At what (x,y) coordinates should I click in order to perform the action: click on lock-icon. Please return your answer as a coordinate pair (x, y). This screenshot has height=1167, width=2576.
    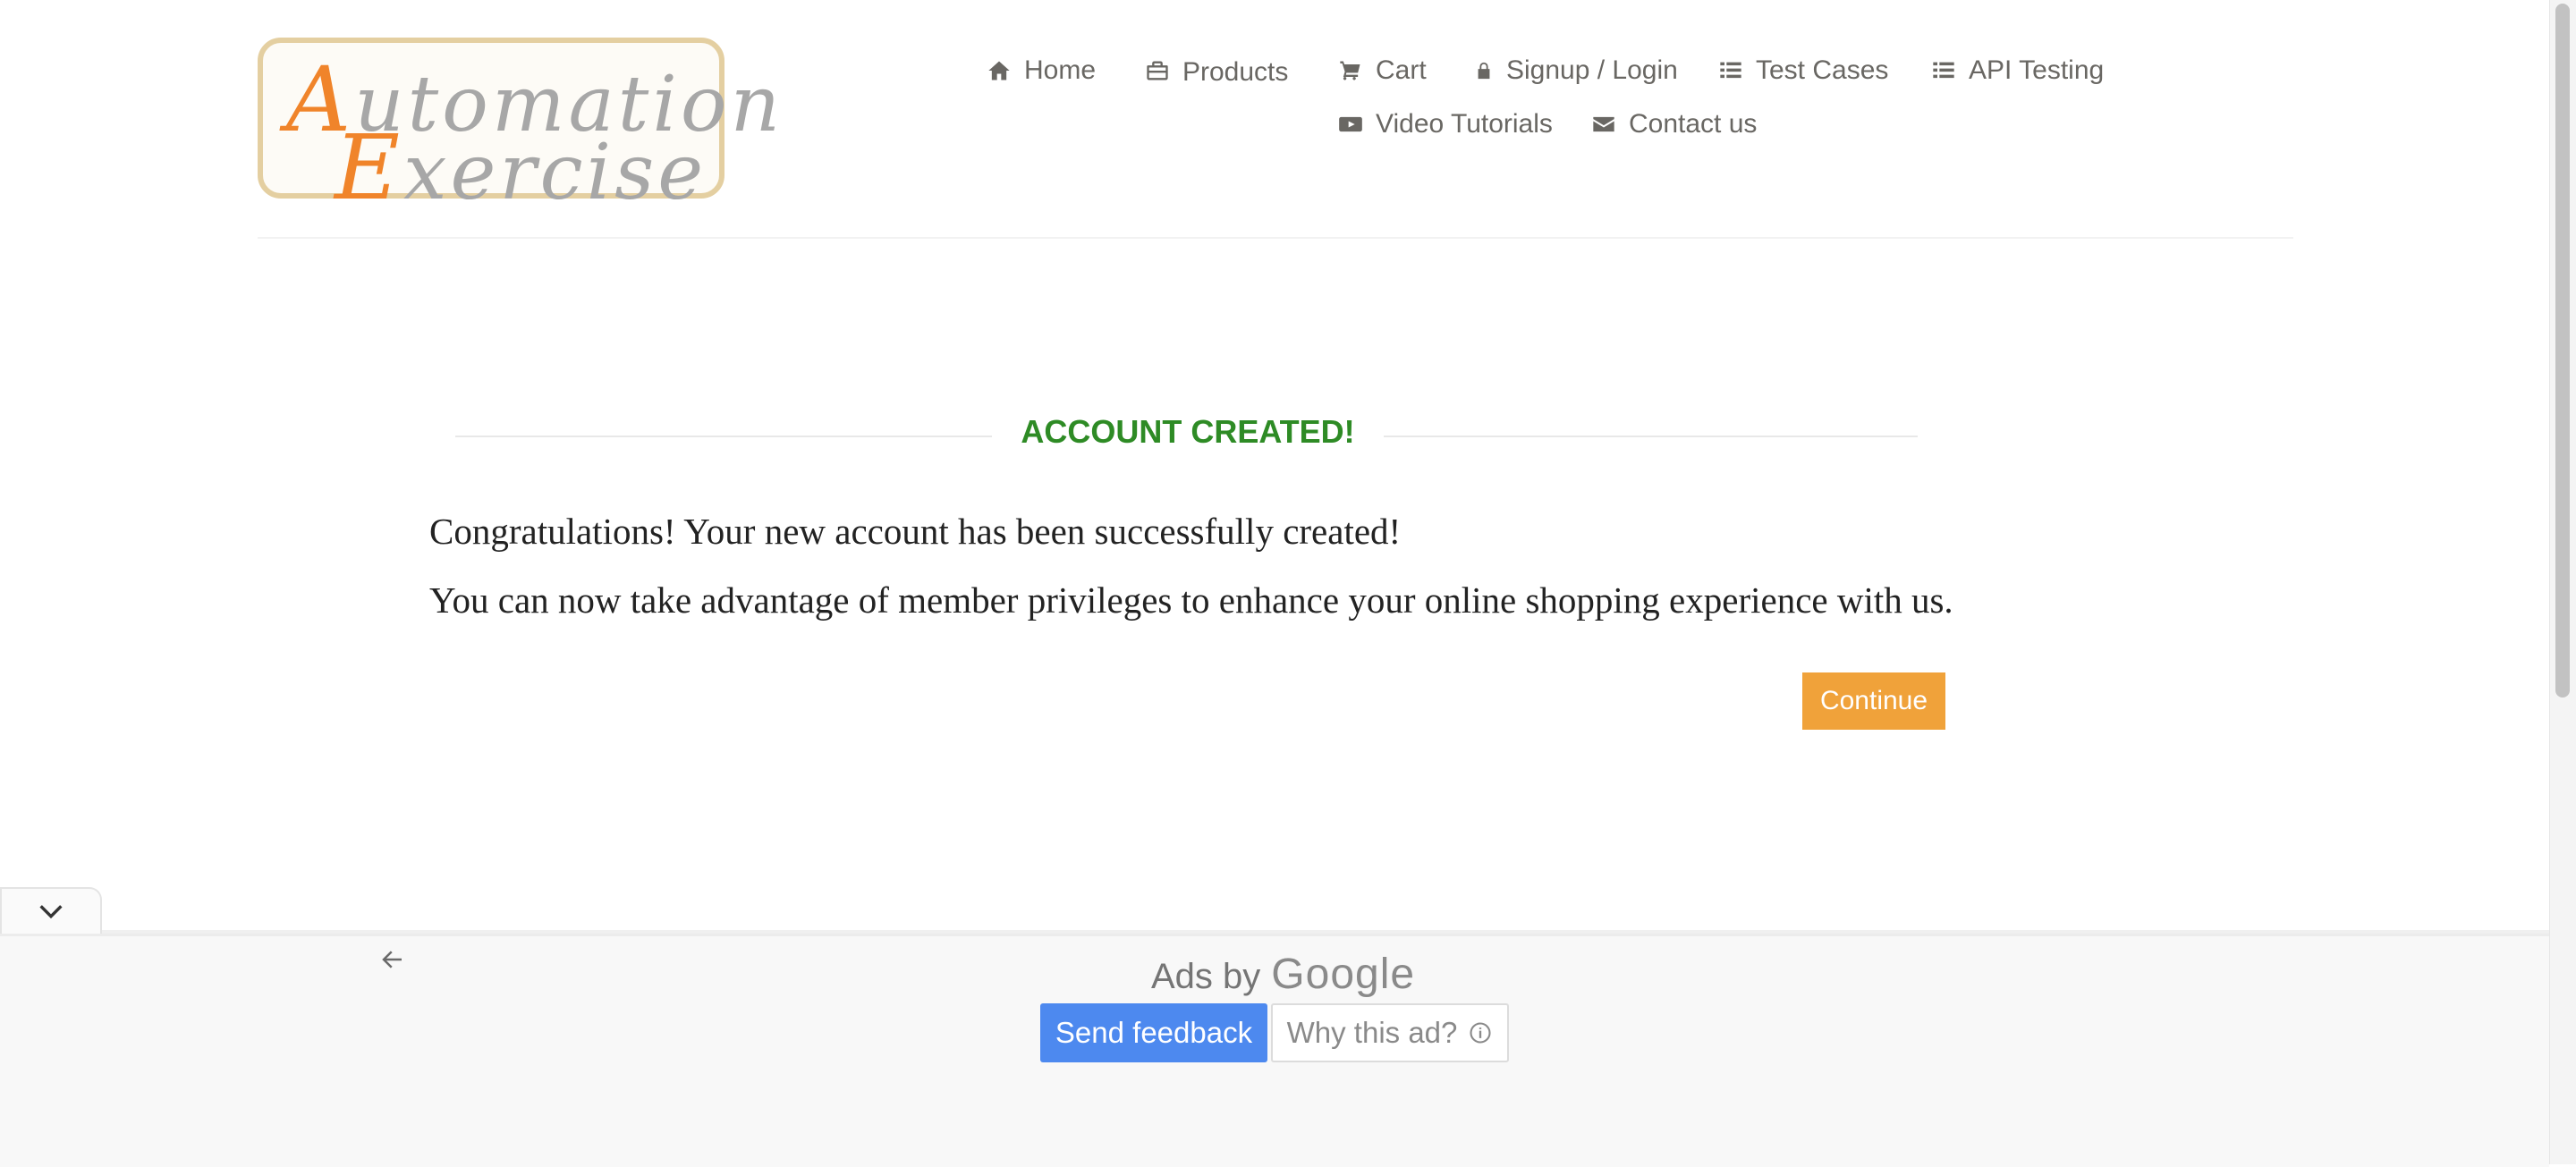
    Looking at the image, I should click on (1484, 71).